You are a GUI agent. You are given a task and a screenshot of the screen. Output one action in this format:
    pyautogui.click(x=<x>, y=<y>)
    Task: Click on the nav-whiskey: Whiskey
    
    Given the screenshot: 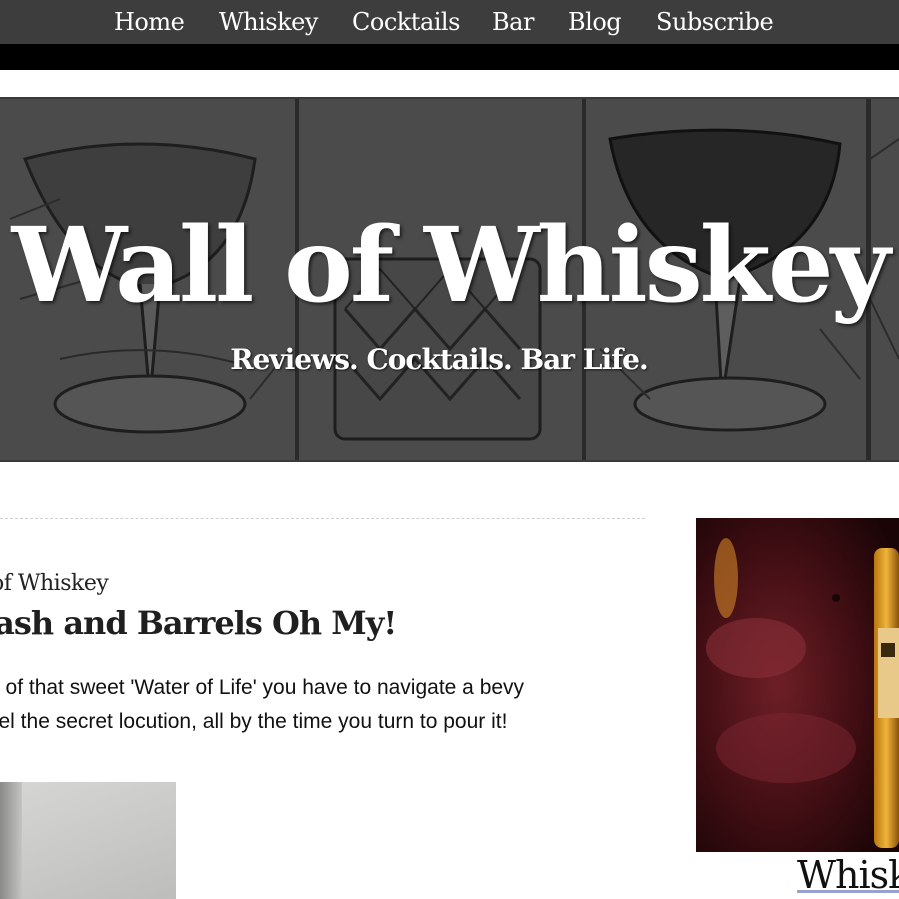 What is the action you would take?
    pyautogui.click(x=268, y=22)
    